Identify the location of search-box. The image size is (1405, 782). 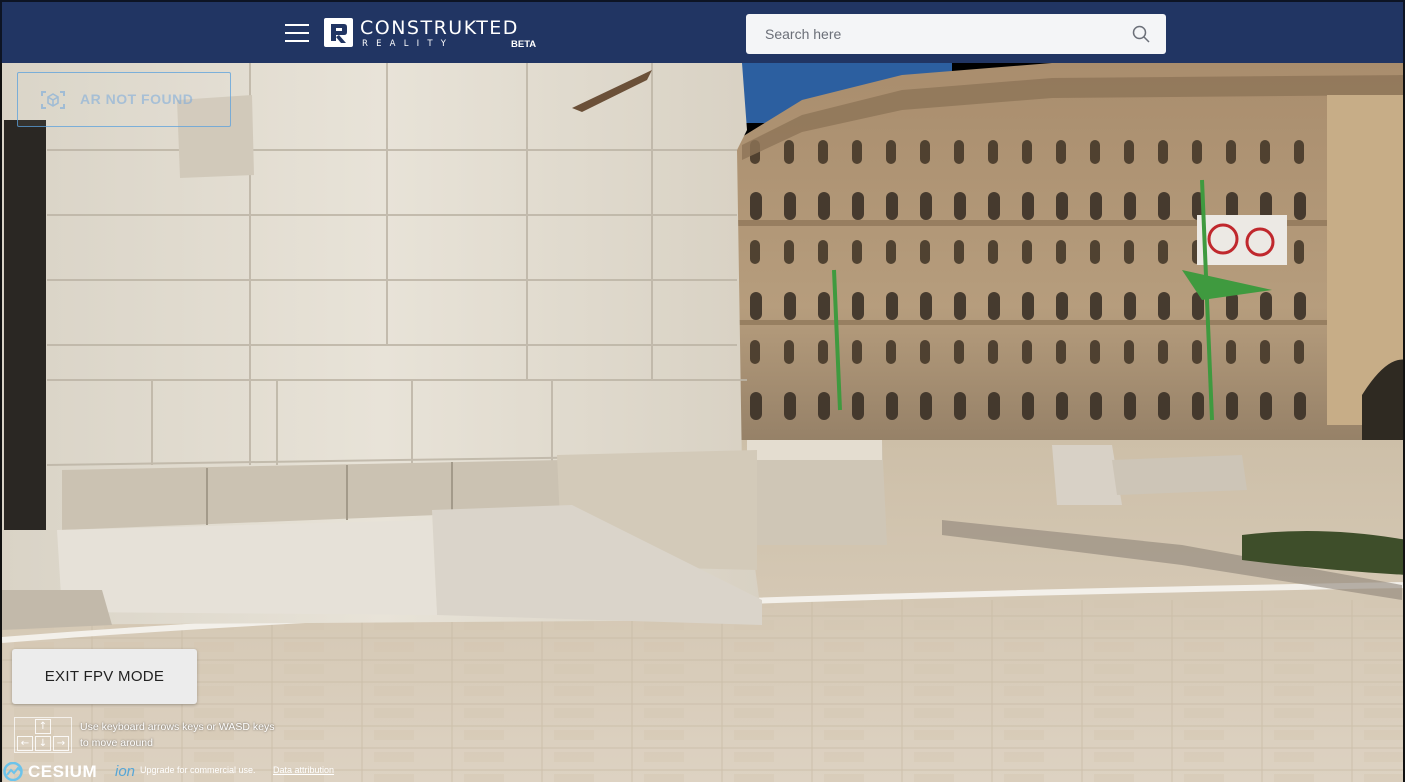
(956, 34).